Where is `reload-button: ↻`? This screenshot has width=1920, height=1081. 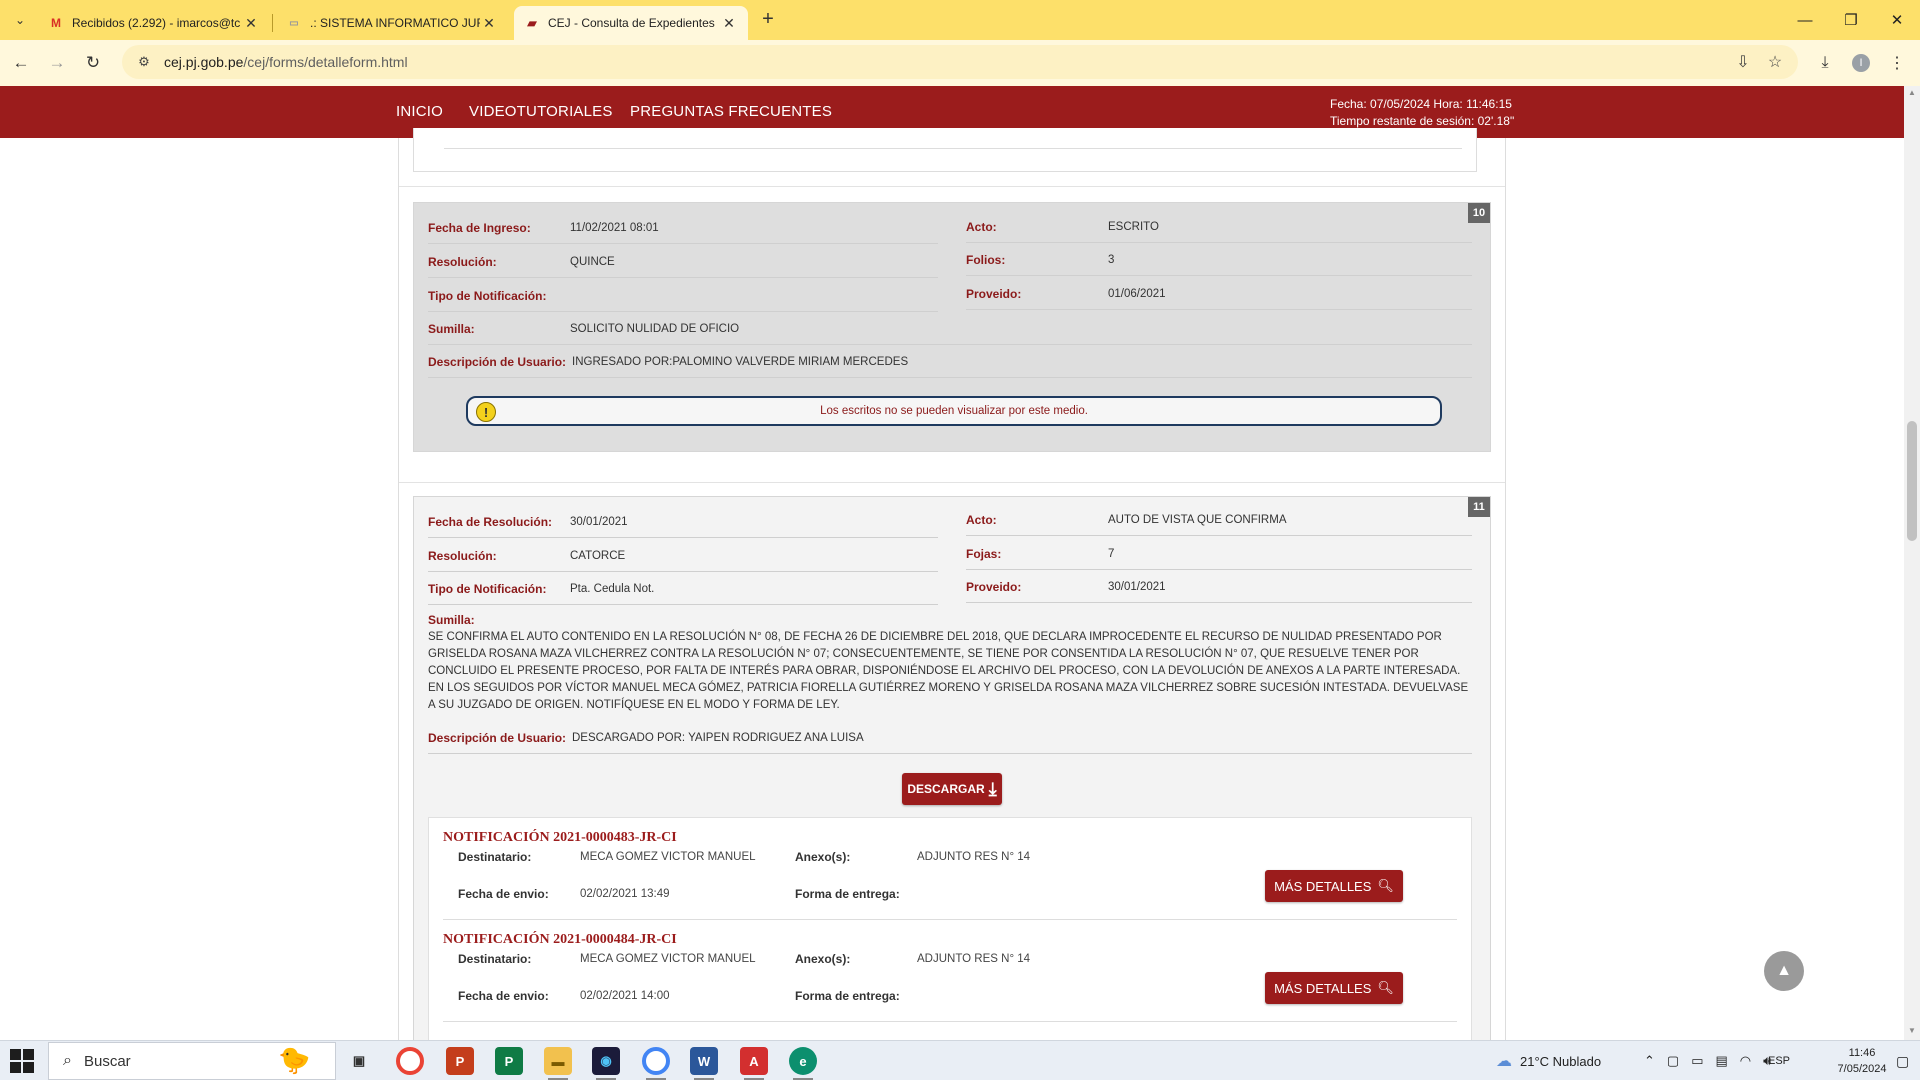 reload-button: ↻ is located at coordinates (93, 63).